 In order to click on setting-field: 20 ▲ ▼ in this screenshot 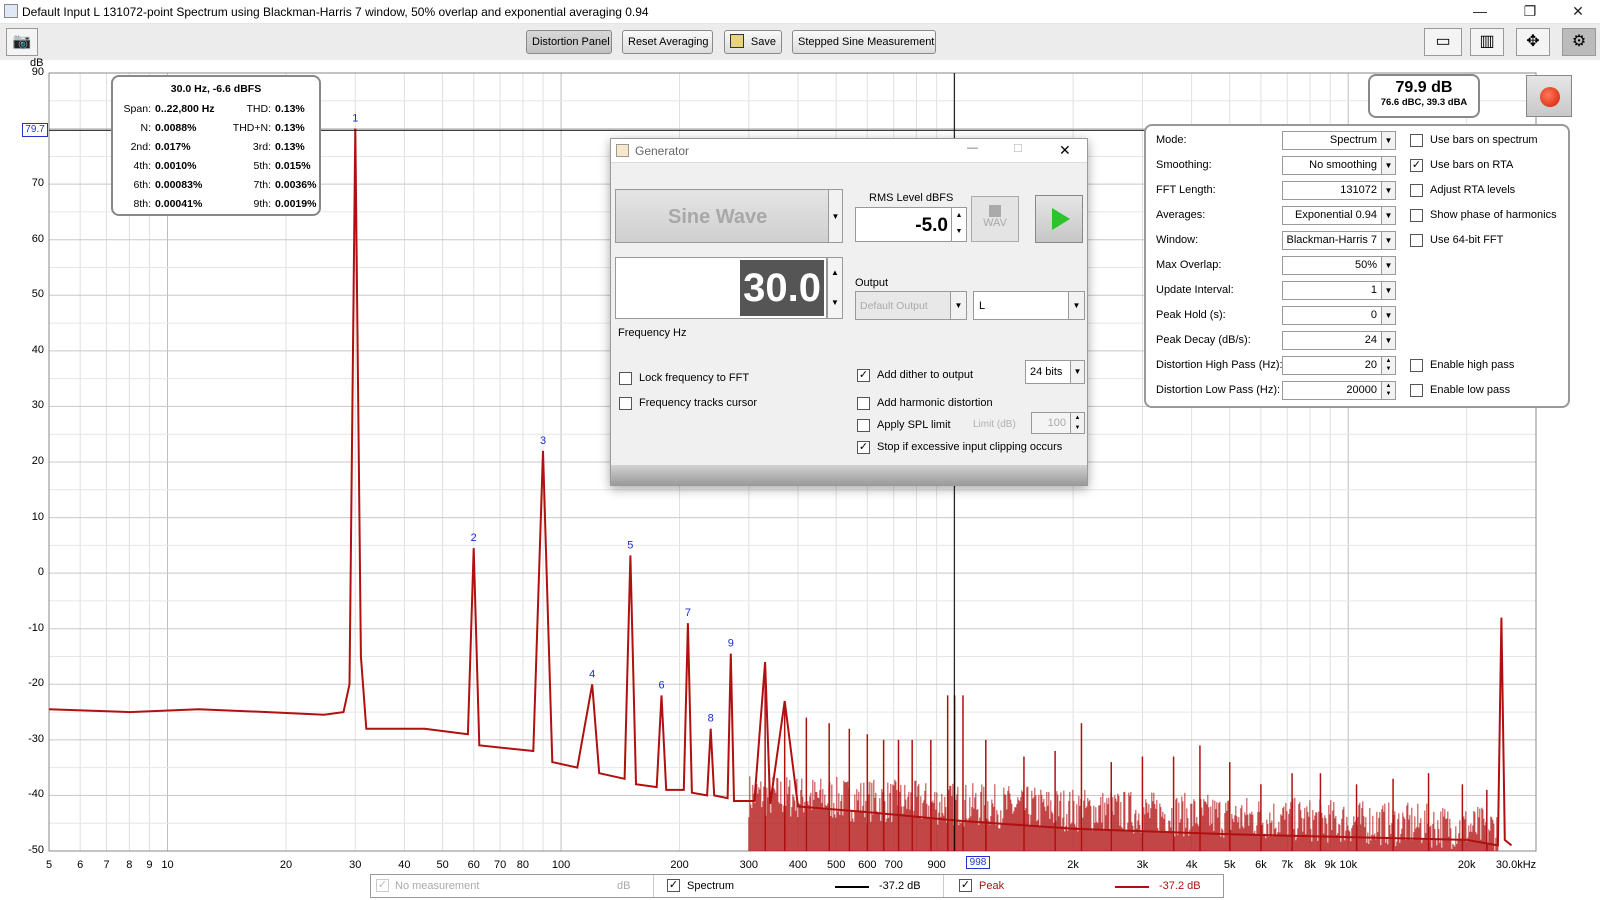, I will do `click(1339, 365)`.